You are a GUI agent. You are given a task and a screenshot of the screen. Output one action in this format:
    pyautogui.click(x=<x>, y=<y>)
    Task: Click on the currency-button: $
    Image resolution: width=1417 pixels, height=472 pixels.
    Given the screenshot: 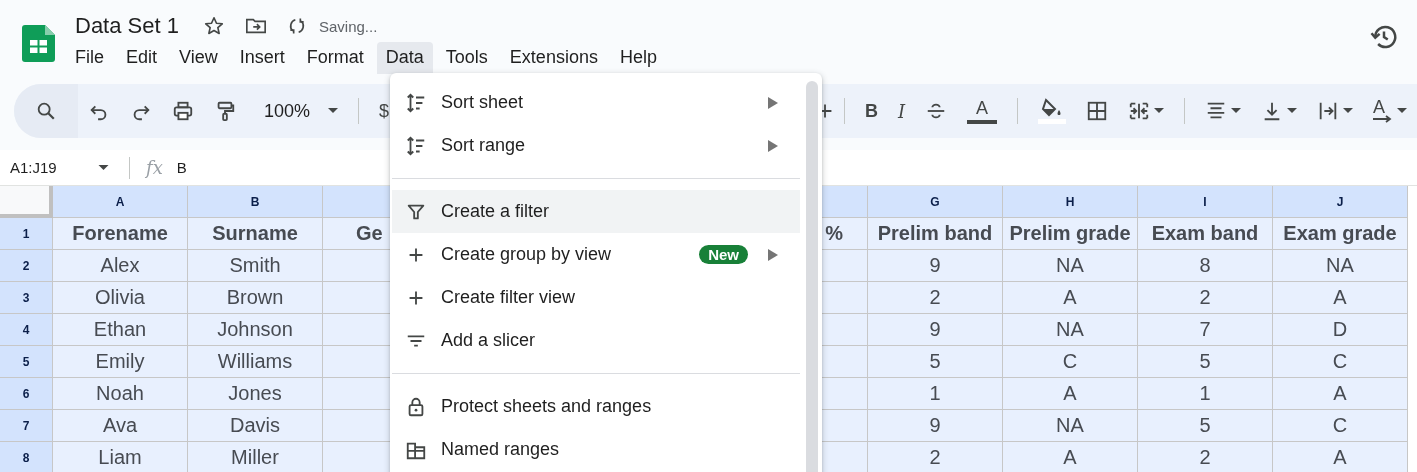 What is the action you would take?
    pyautogui.click(x=384, y=111)
    